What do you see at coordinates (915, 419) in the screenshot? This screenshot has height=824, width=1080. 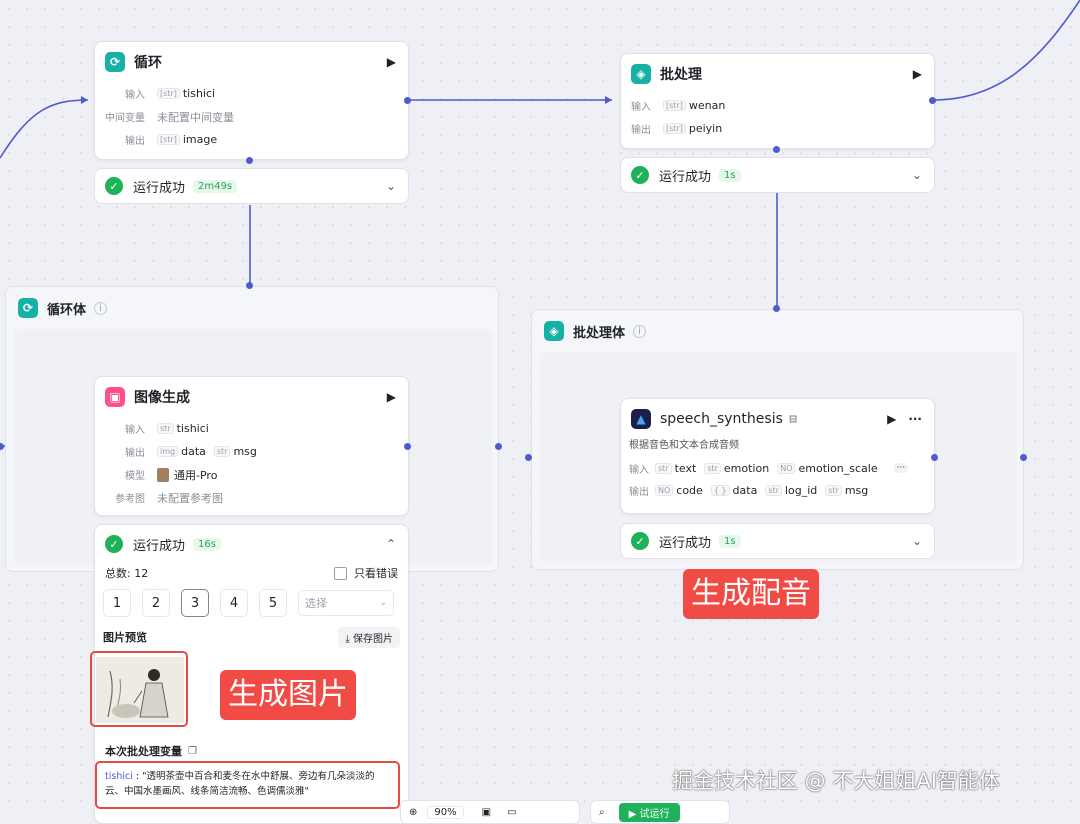 I see `more-options-icon: ···` at bounding box center [915, 419].